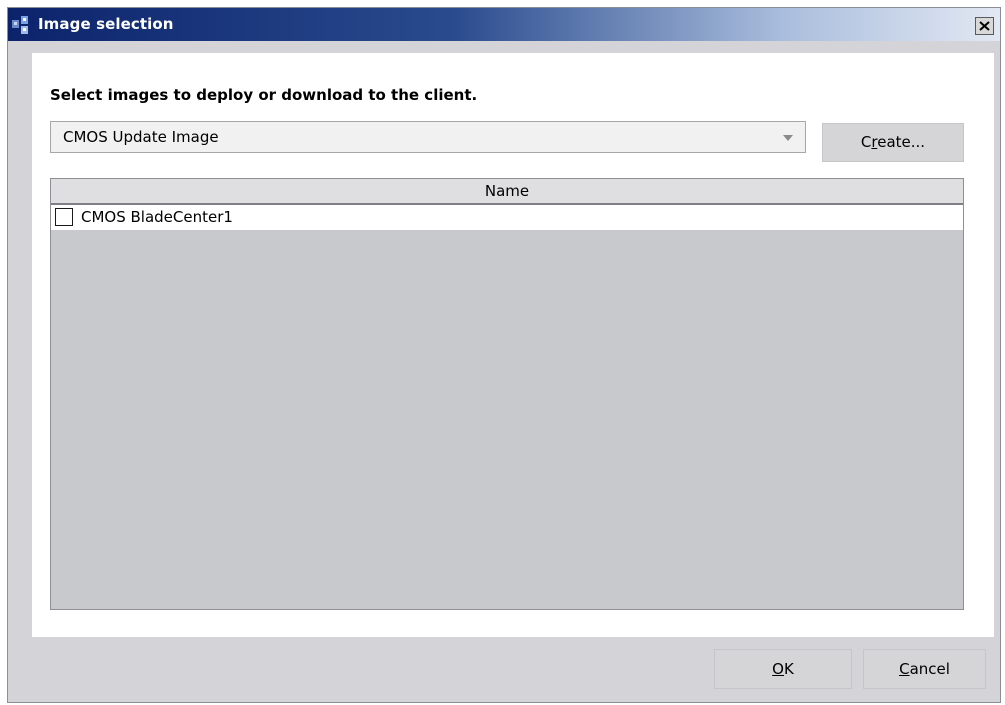 The height and width of the screenshot is (705, 1005). Describe the element at coordinates (788, 138) in the screenshot. I see `dropdown-arrow-icon` at that location.